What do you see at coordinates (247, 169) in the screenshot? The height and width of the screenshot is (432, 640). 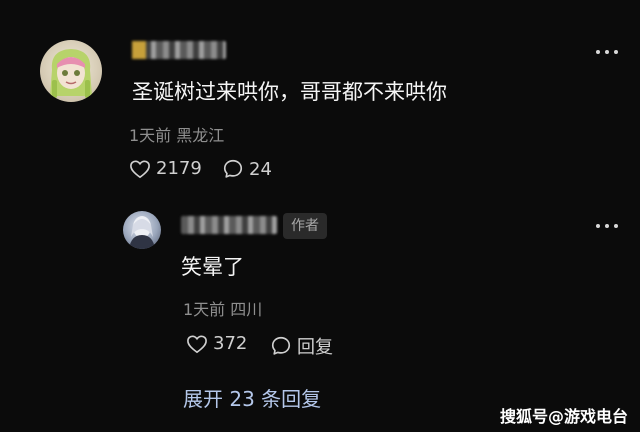 I see `reply-count-button: 24` at bounding box center [247, 169].